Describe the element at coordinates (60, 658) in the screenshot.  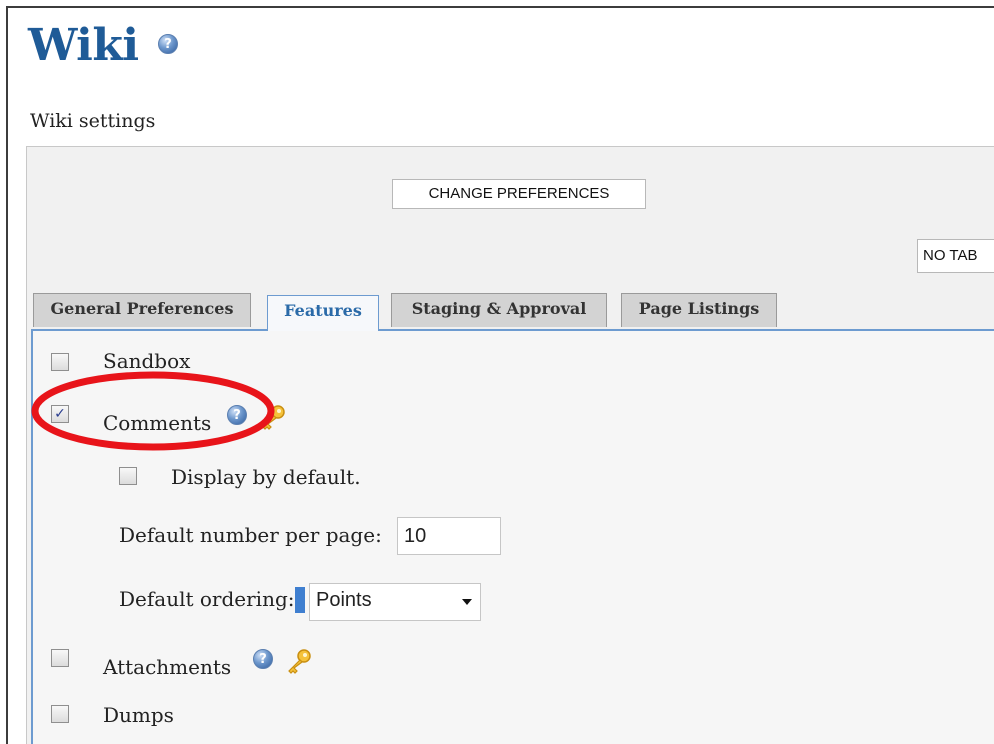
I see `attachments-checkbox` at that location.